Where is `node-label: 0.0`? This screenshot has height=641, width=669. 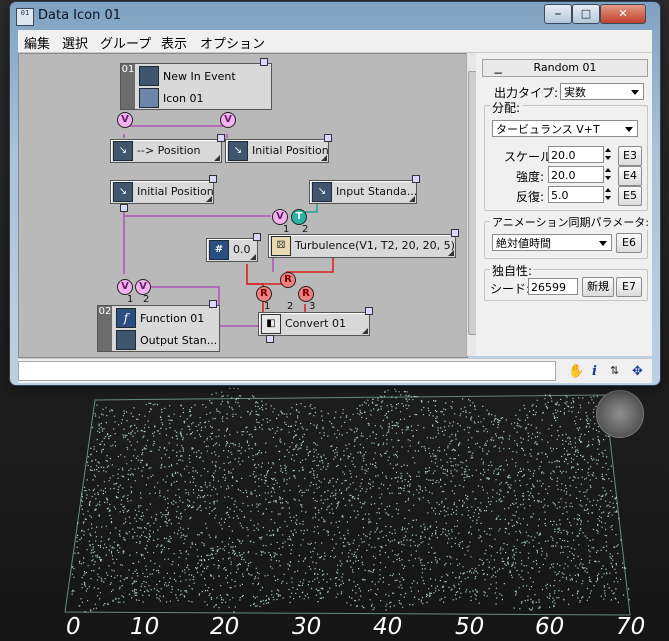
node-label: 0.0 is located at coordinates (242, 249).